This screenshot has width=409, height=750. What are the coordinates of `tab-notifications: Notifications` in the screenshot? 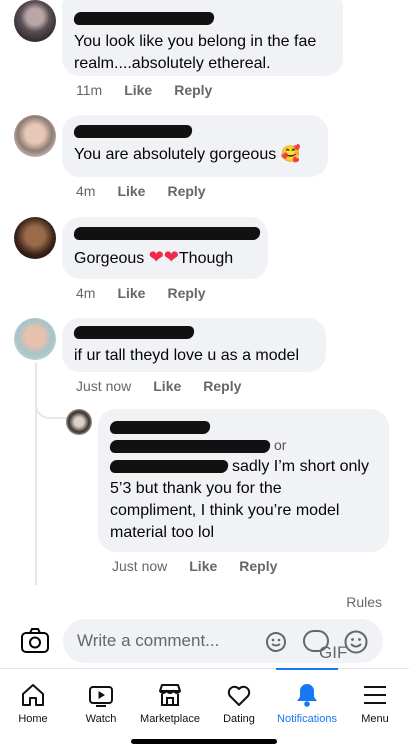 It's located at (307, 699).